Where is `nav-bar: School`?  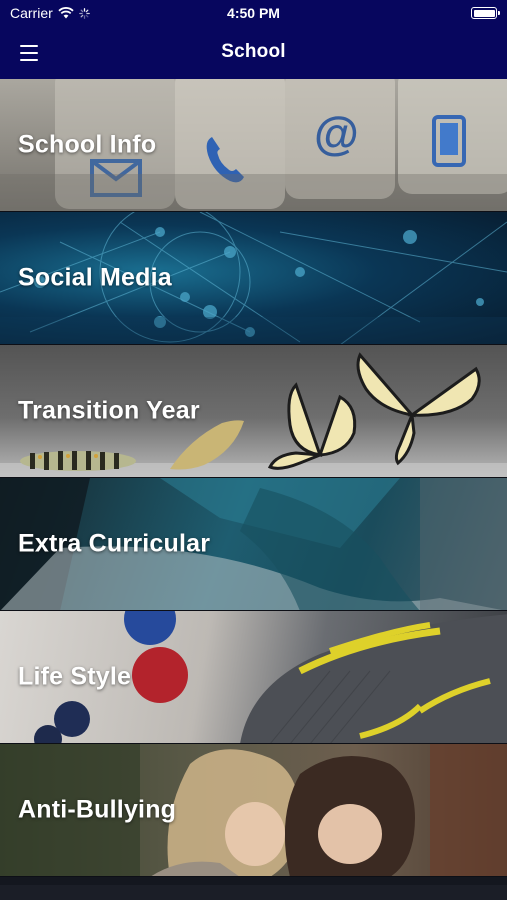
nav-bar: School is located at coordinates (253, 53).